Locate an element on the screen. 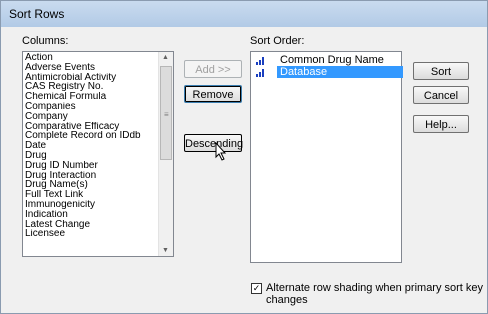 Image resolution: width=488 pixels, height=314 pixels. list-item: Immunogenicity is located at coordinates (91, 205).